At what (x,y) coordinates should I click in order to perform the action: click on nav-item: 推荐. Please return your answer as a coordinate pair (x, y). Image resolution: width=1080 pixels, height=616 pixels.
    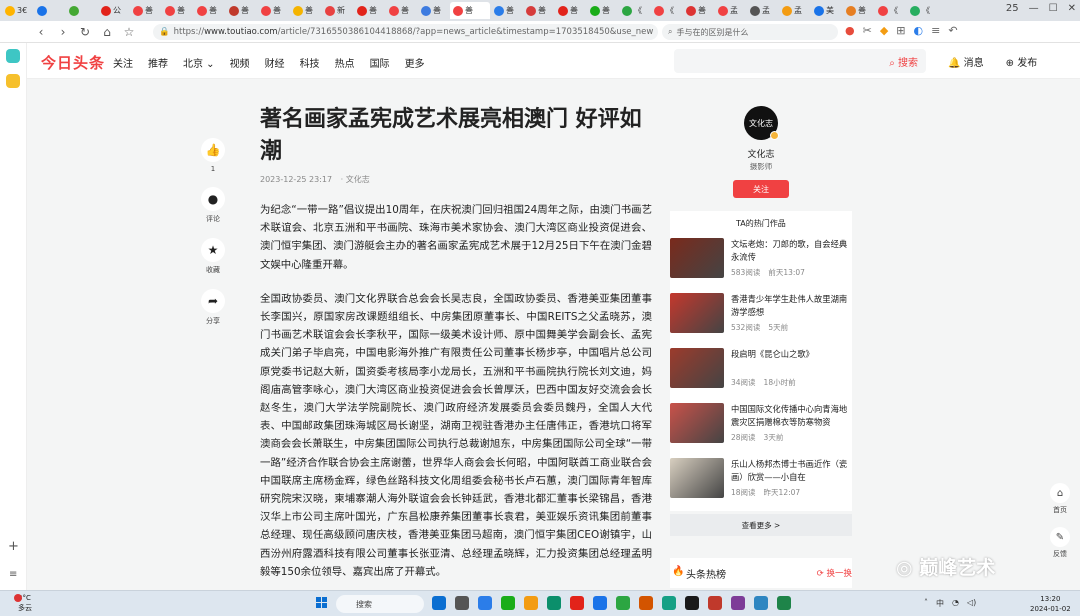
    Looking at the image, I should click on (158, 62).